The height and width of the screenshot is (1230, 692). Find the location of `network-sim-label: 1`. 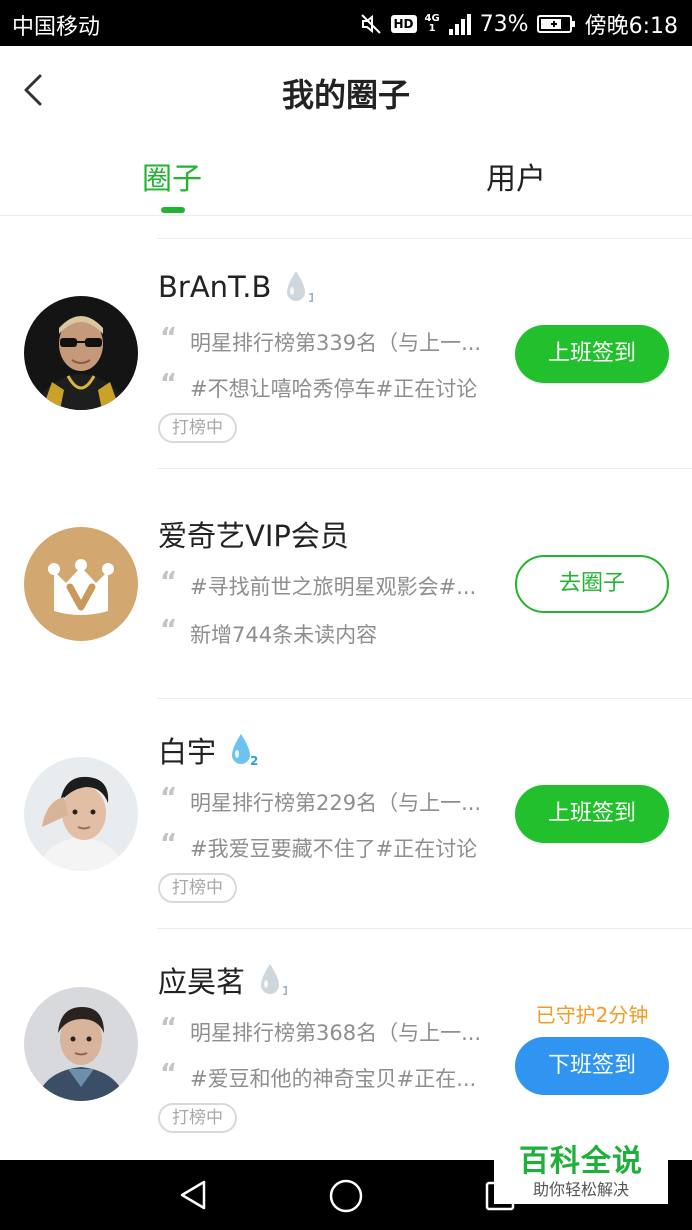

network-sim-label: 1 is located at coordinates (432, 28).